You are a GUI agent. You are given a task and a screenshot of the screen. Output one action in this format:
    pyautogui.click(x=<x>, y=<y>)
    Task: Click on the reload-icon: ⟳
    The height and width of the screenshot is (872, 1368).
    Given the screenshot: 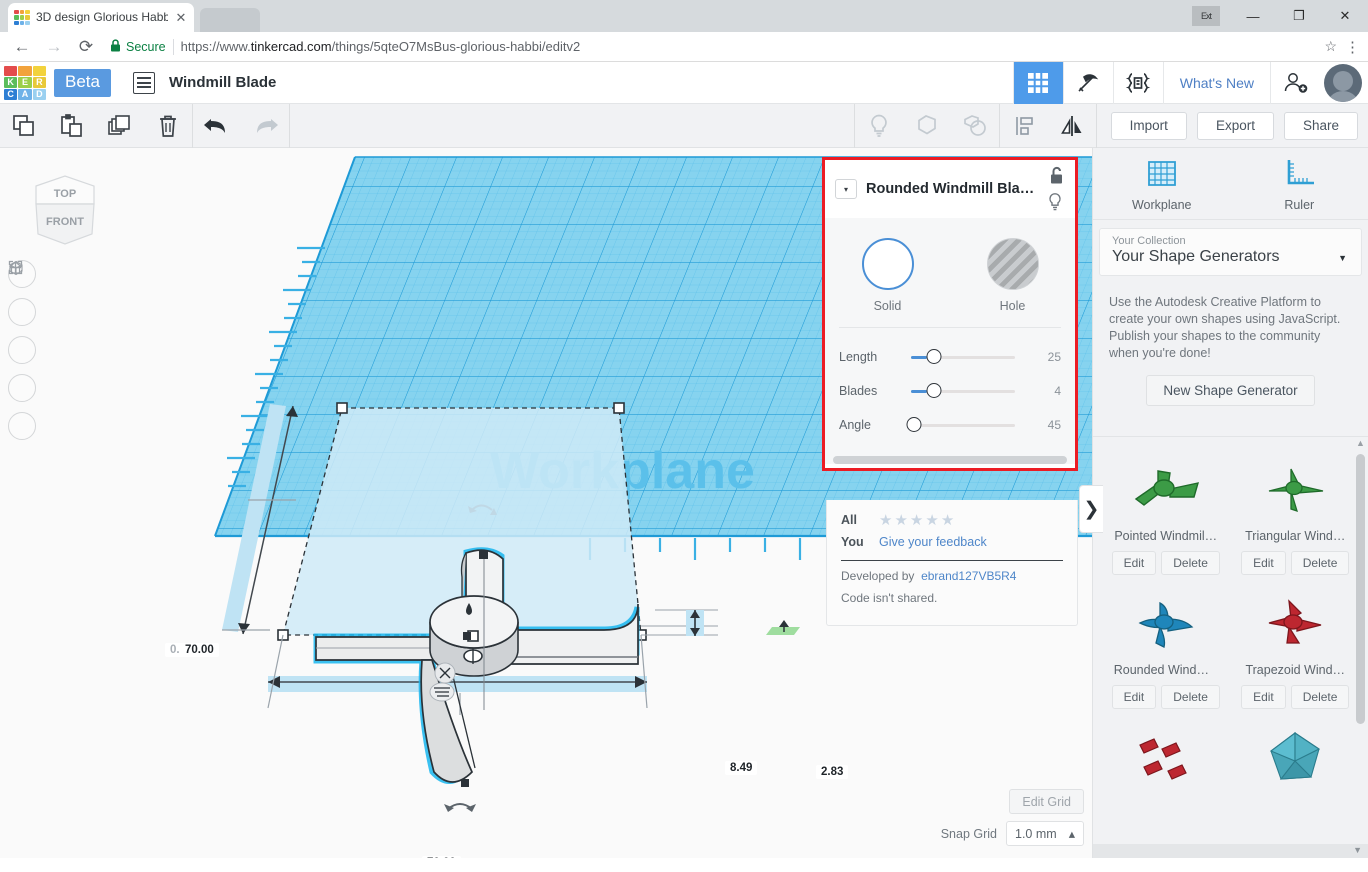 What is the action you would take?
    pyautogui.click(x=86, y=47)
    